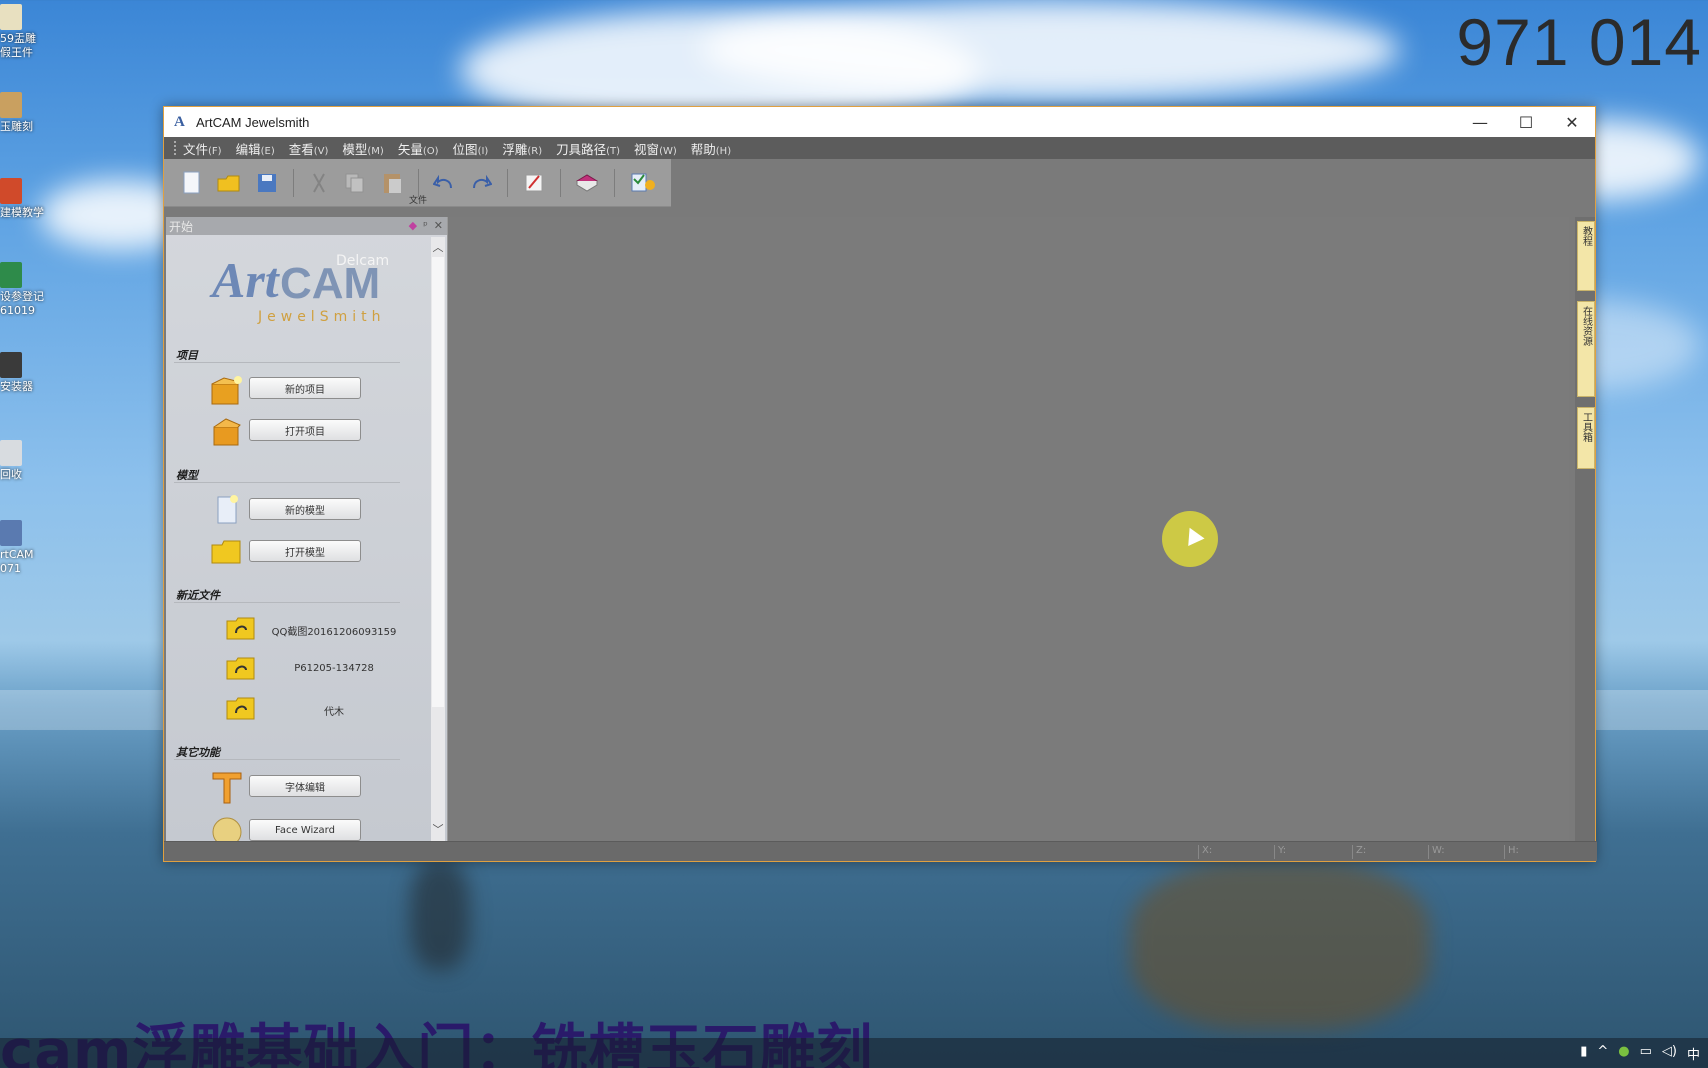 The width and height of the screenshot is (1708, 1068). I want to click on new-model-button: 新的模型, so click(305, 509).